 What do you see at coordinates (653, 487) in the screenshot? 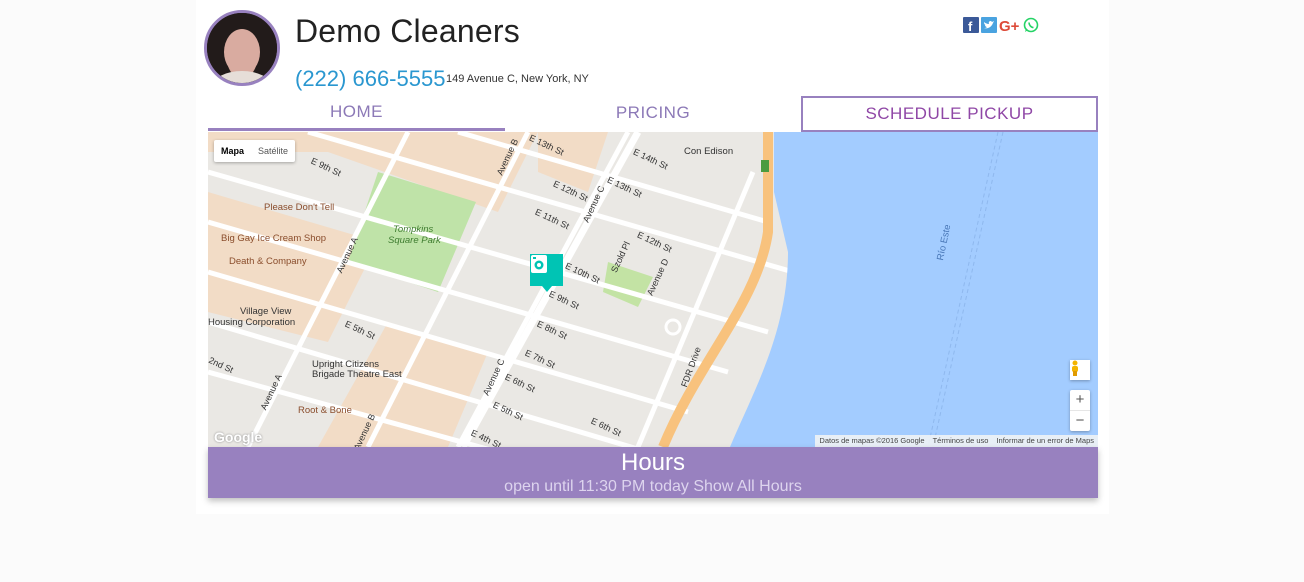
I see `hours-subtitle: open until 11:30 PM today Show All Hours` at bounding box center [653, 487].